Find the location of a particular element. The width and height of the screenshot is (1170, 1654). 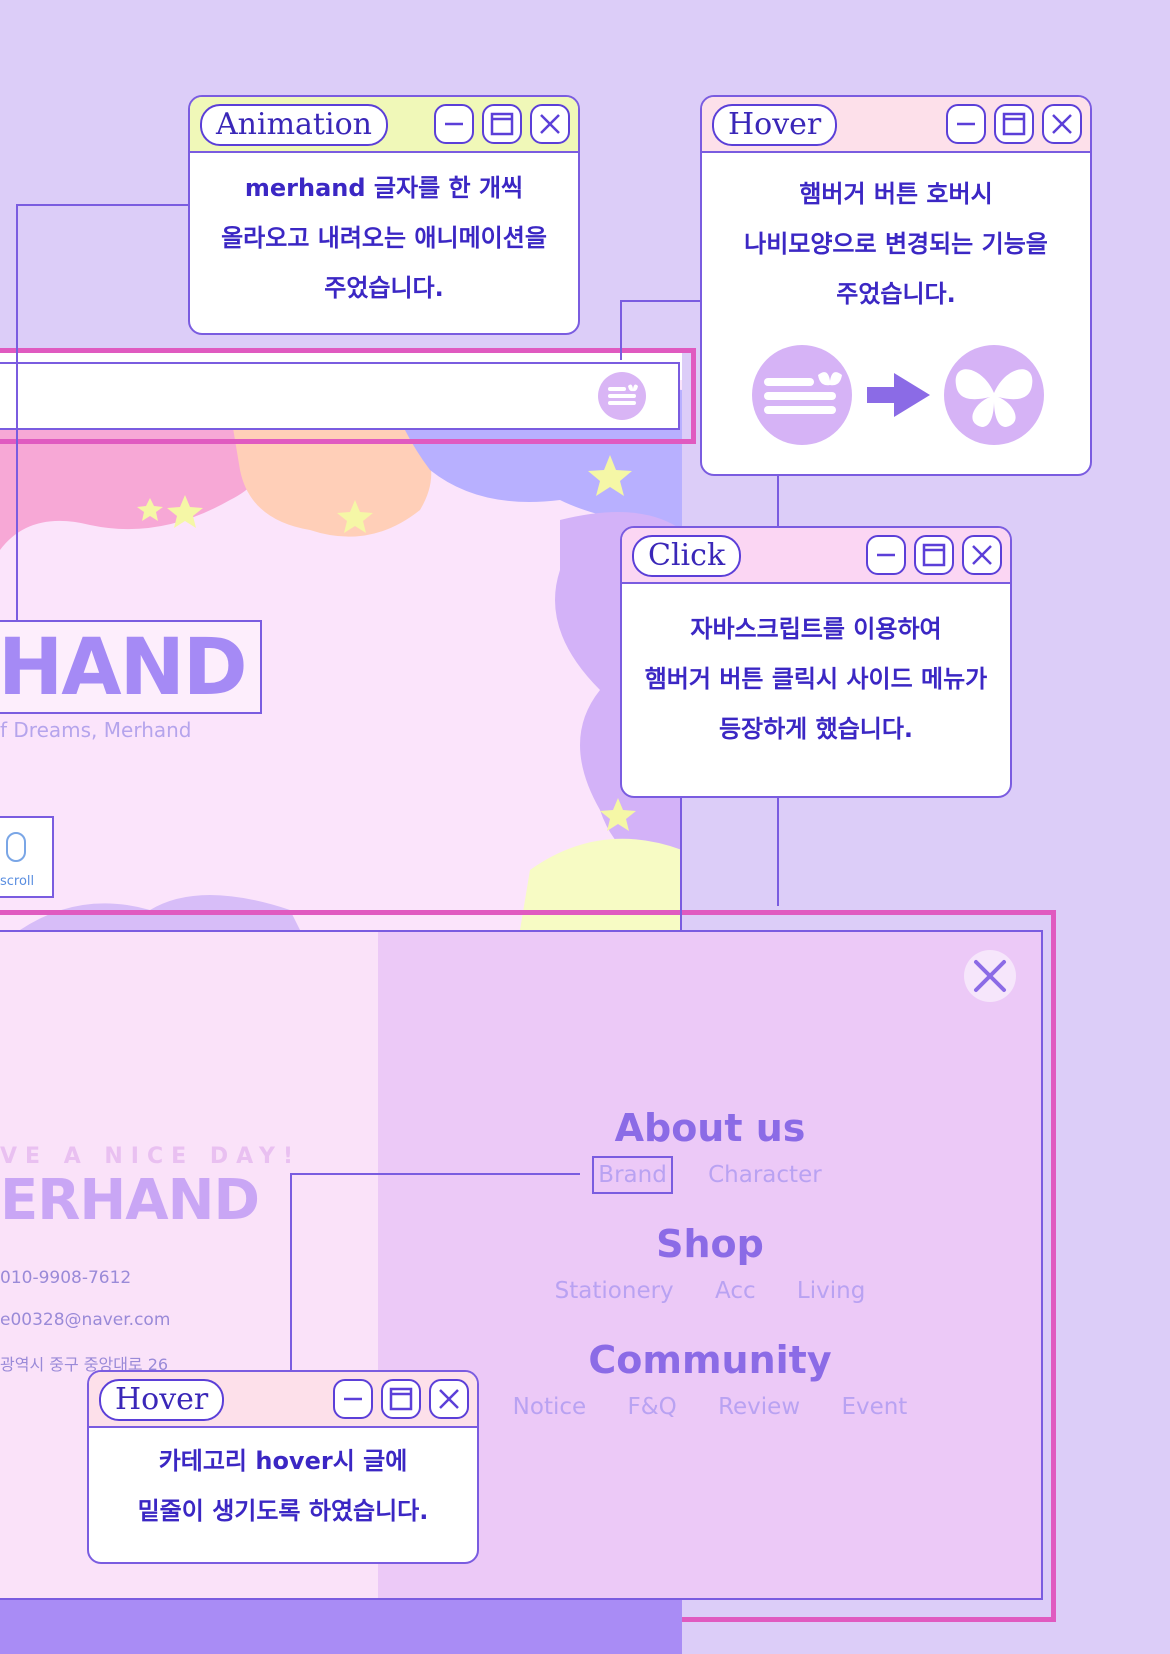

hero-logo: HAND is located at coordinates (124, 668).